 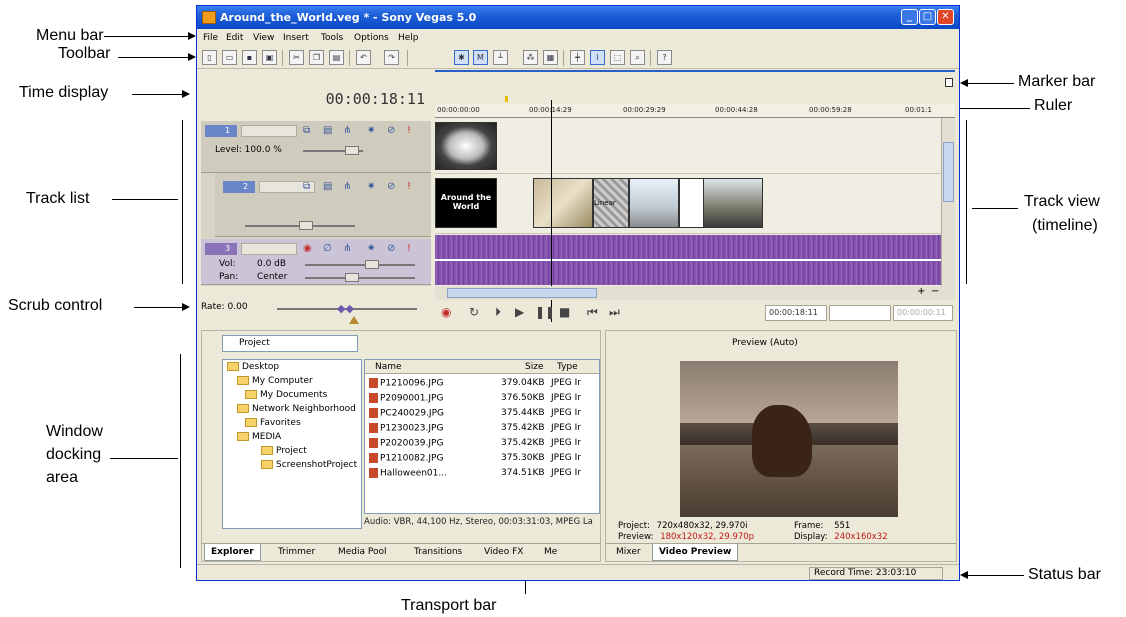 I want to click on track-view: Around the World Linear, so click(x=688, y=202).